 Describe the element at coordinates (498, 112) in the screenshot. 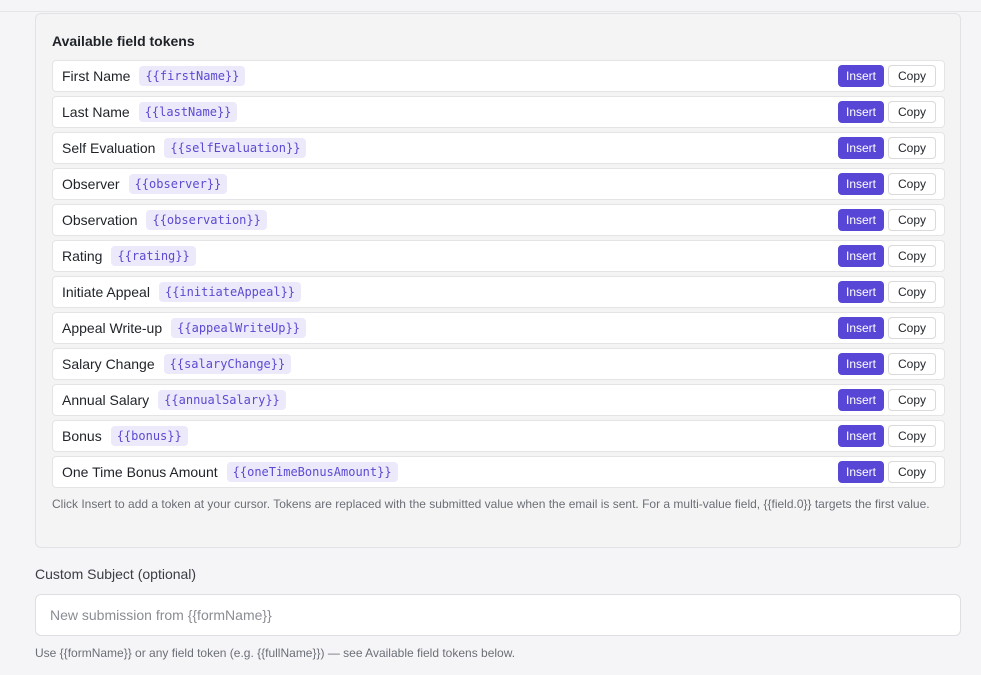

I see `token-row: Last Name {{lastName}} Insert Copy` at that location.